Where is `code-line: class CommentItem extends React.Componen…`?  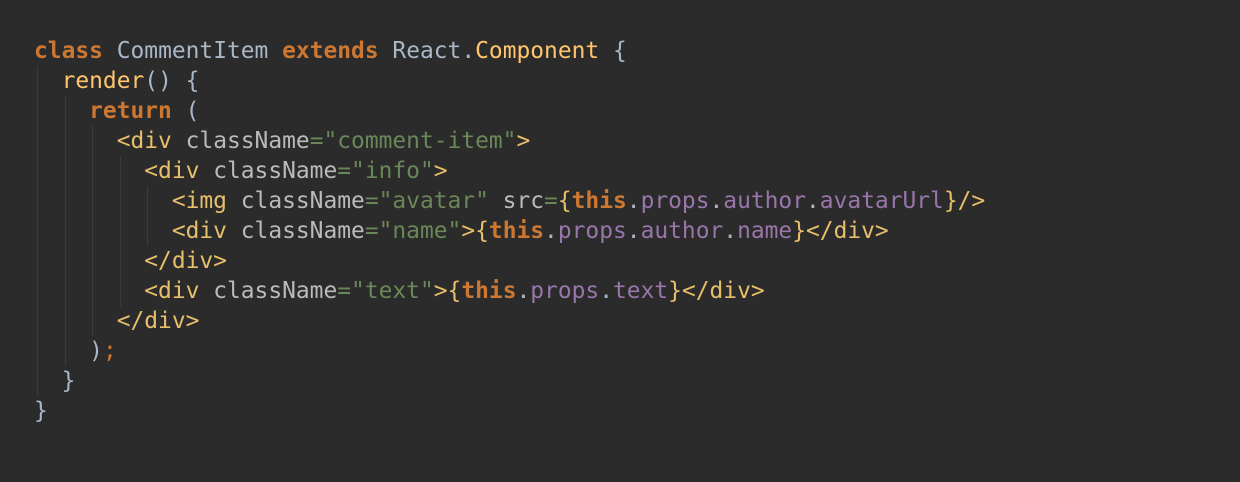 code-line: class CommentItem extends React.Componen… is located at coordinates (509, 51).